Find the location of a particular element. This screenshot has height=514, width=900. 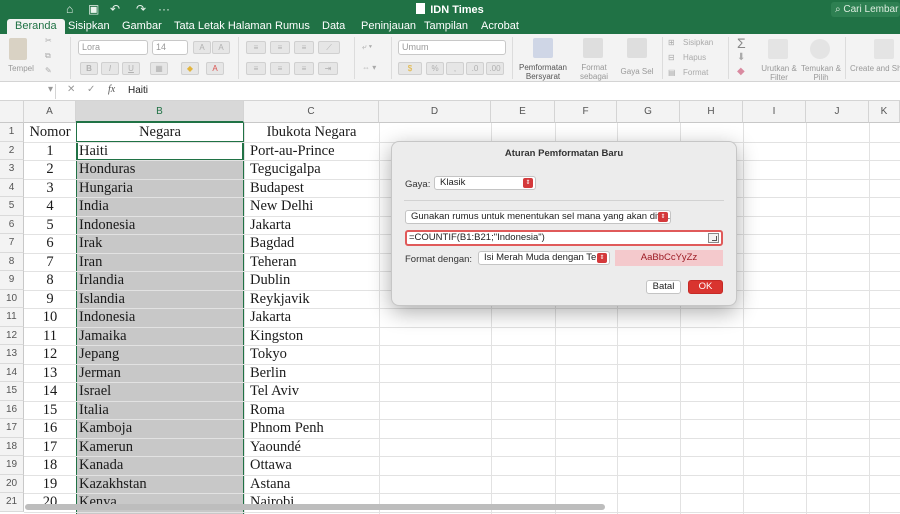

create-pdf-label: Create and Sh Adobe PDF is located at coordinates (875, 68).